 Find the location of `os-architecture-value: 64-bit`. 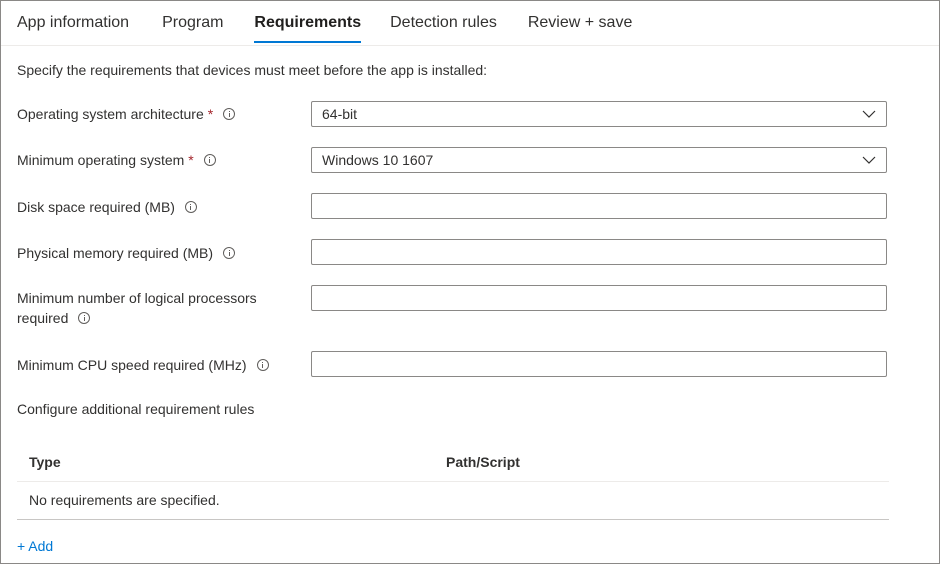

os-architecture-value: 64-bit is located at coordinates (340, 114).